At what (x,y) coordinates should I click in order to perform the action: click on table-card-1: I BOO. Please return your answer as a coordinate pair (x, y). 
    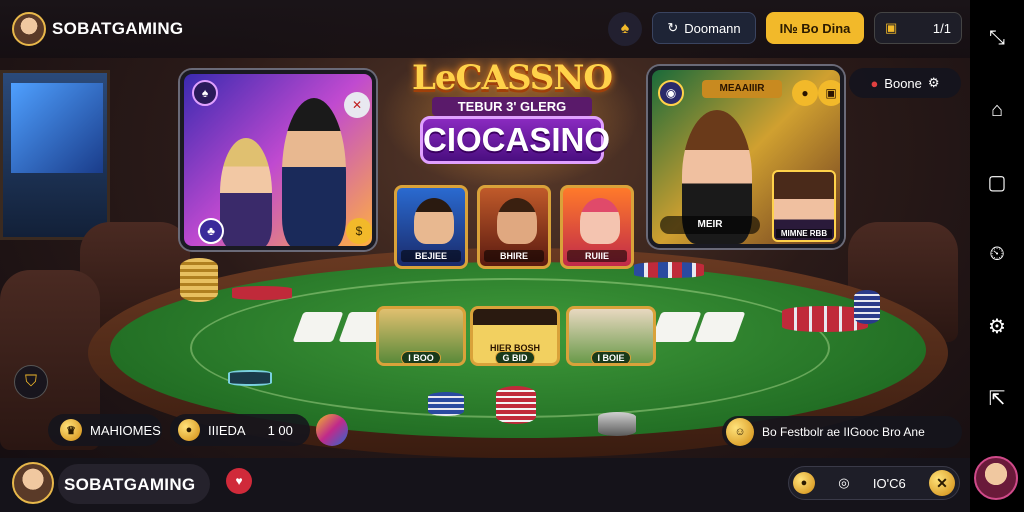
    Looking at the image, I should click on (421, 336).